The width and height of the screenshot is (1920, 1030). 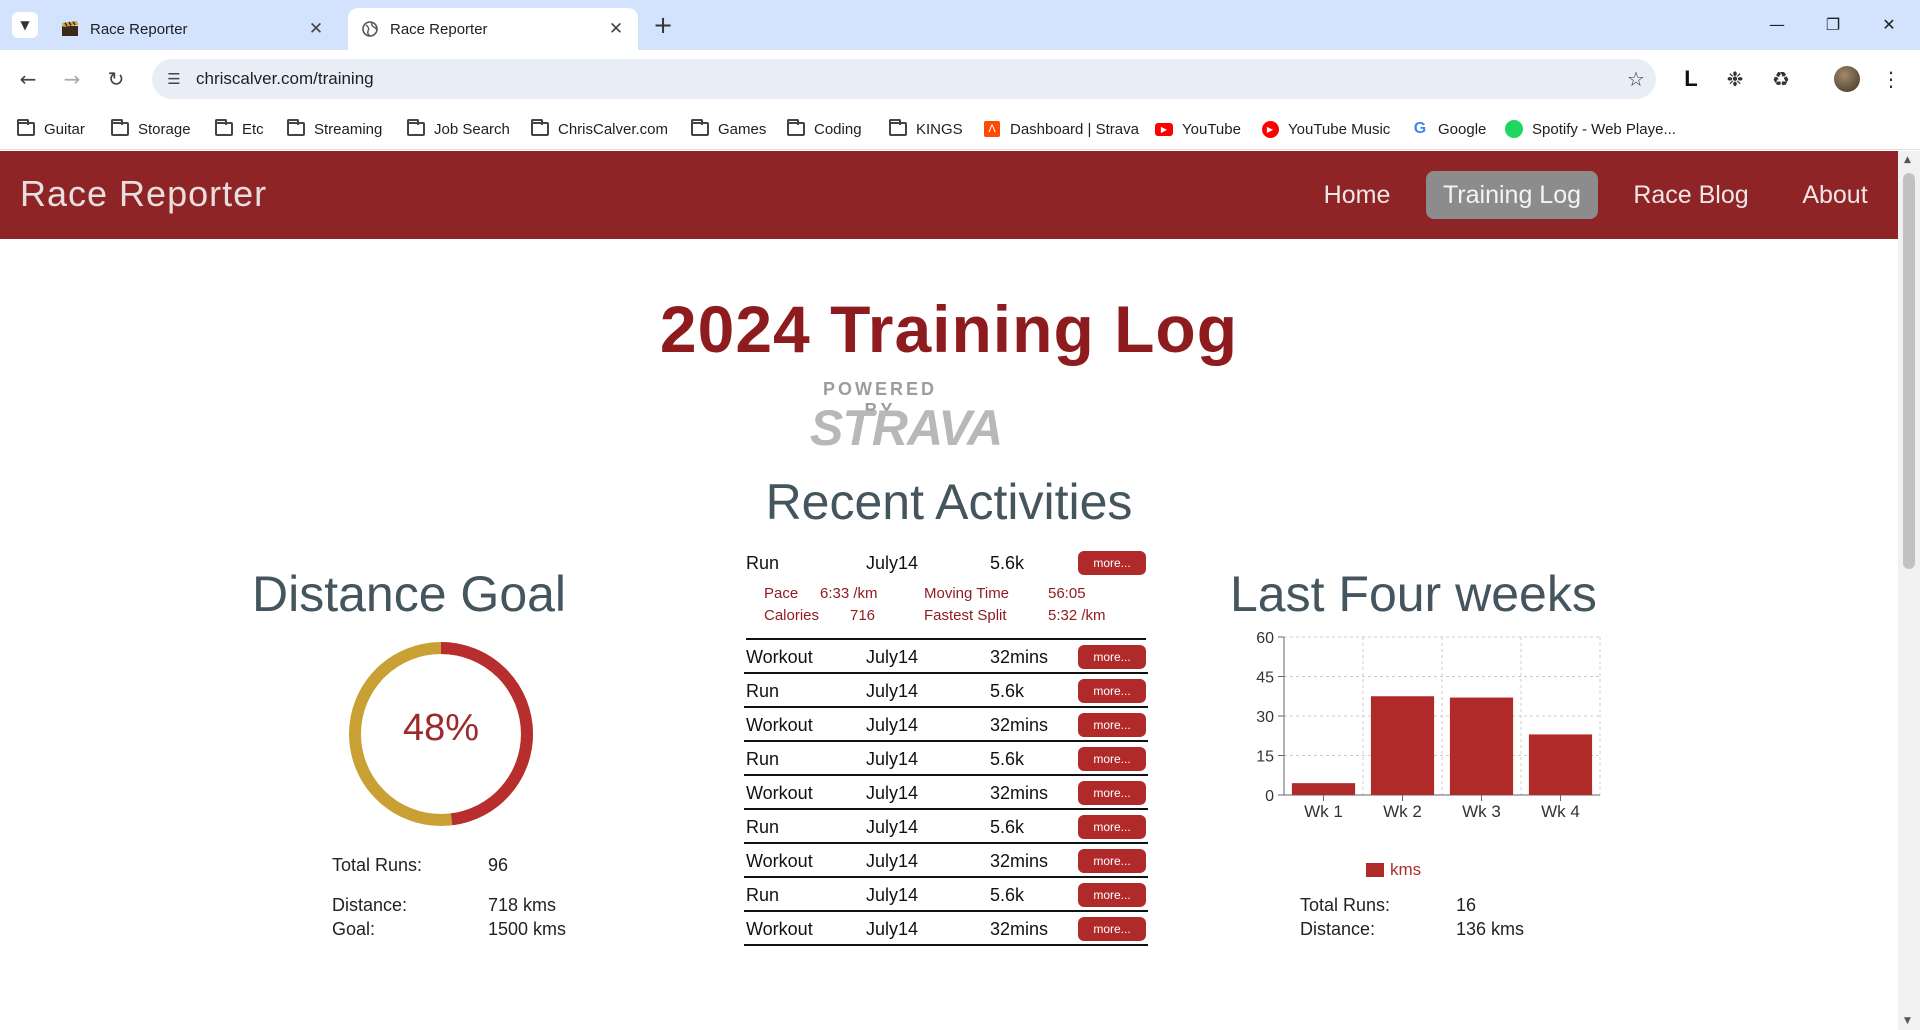 What do you see at coordinates (1406, 869) in the screenshot?
I see `legend-label: kms` at bounding box center [1406, 869].